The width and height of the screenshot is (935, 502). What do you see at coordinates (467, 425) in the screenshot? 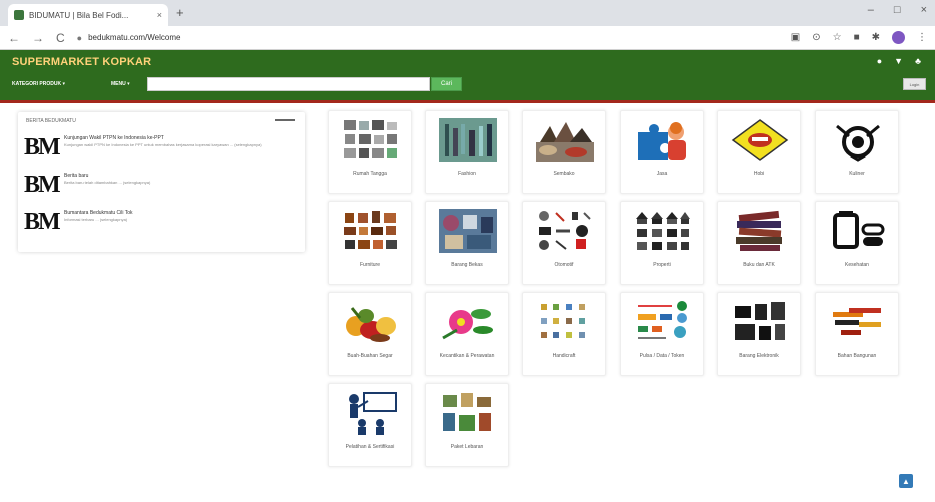
I see `category-card-paket-lebaran: Paket Lebaran` at bounding box center [467, 425].